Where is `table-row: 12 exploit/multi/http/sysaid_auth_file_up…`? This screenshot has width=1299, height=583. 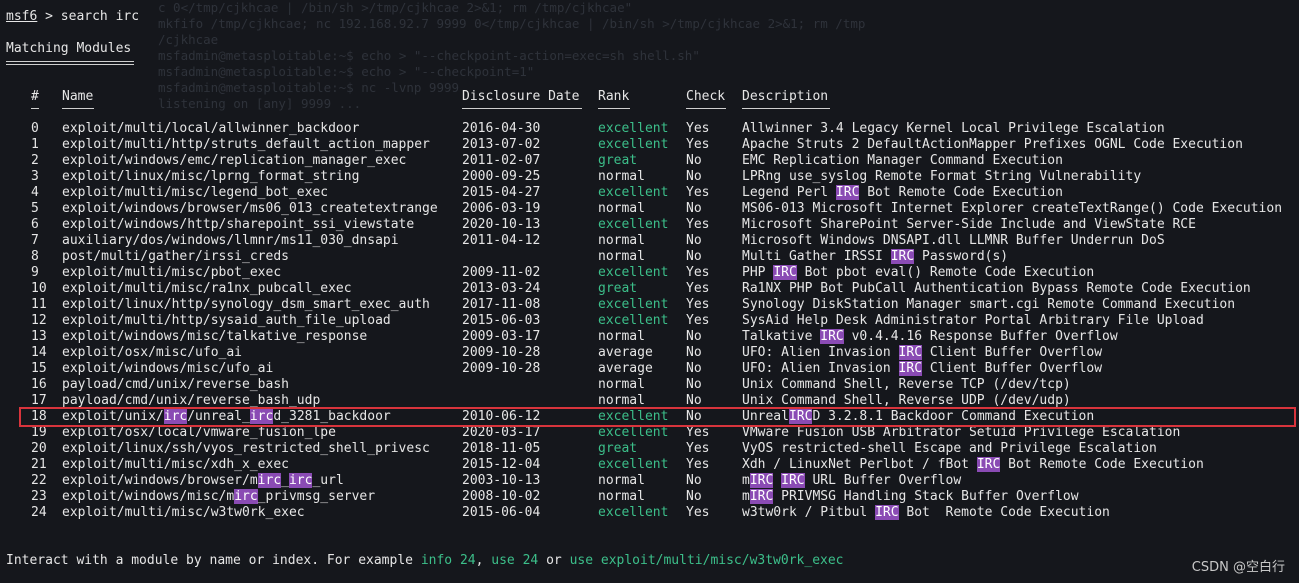
table-row: 12 exploit/multi/http/sysaid_auth_file_up… is located at coordinates (649, 321).